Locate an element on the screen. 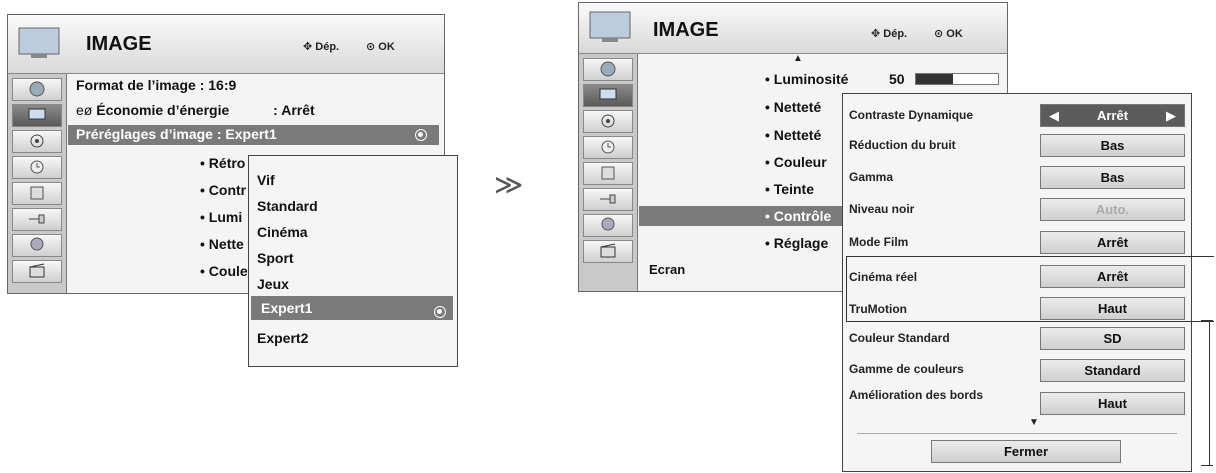 The image size is (1216, 473). list-item-brightness: • Luminosité is located at coordinates (806, 79).